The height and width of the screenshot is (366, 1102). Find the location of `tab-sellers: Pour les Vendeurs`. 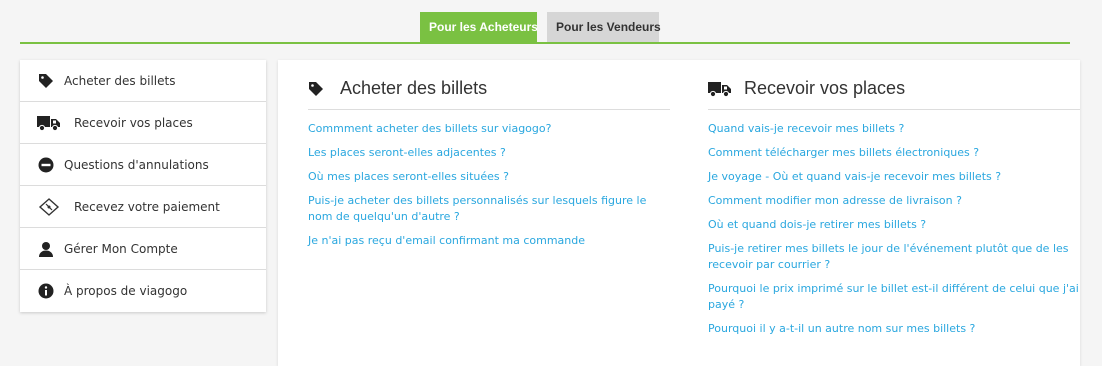

tab-sellers: Pour les Vendeurs is located at coordinates (604, 27).